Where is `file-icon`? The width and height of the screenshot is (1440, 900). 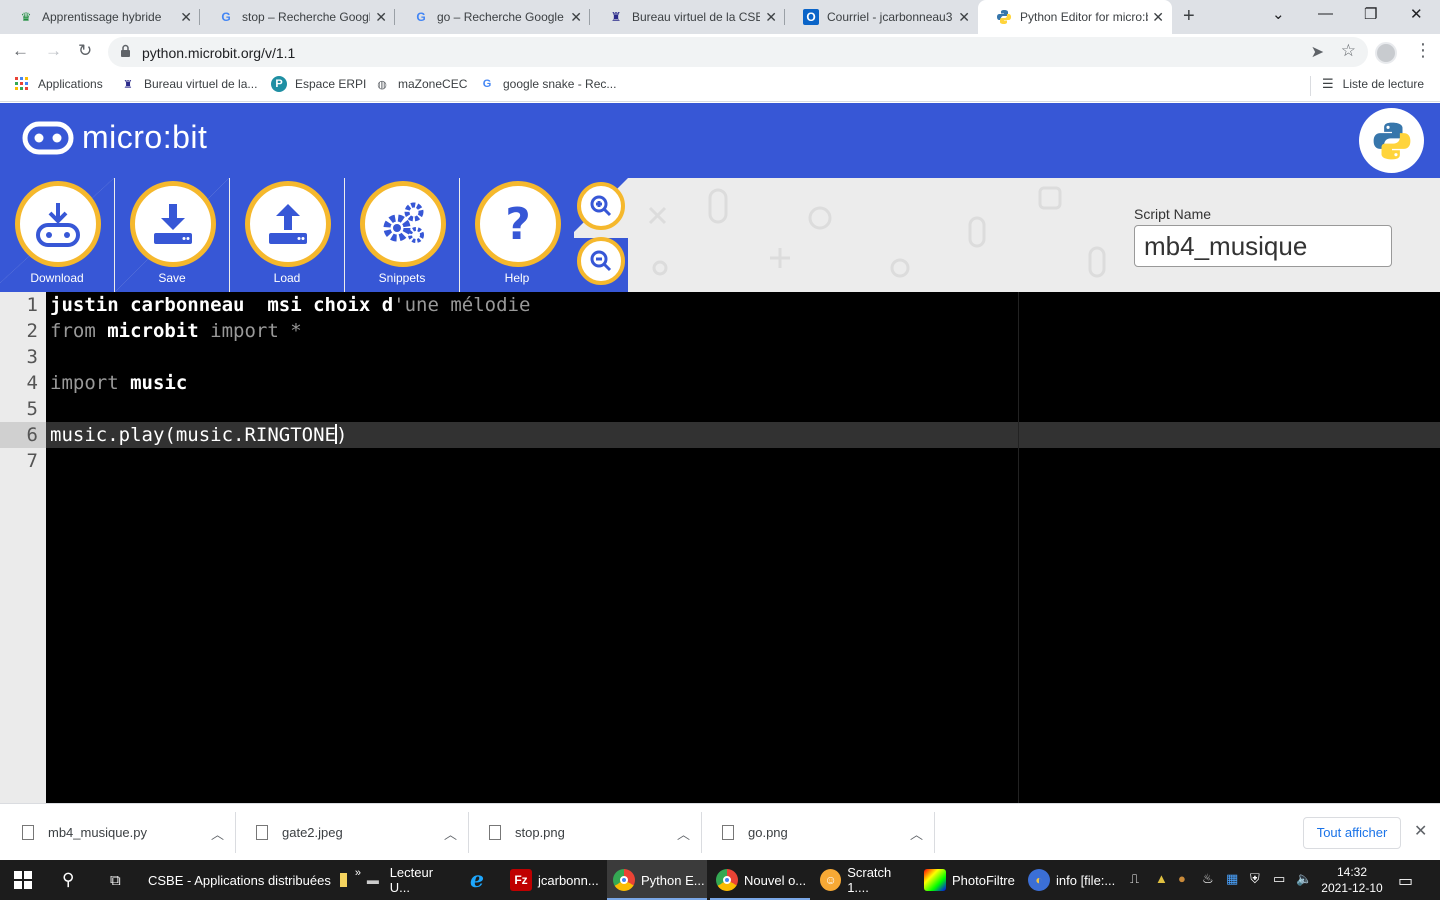
file-icon is located at coordinates (28, 832).